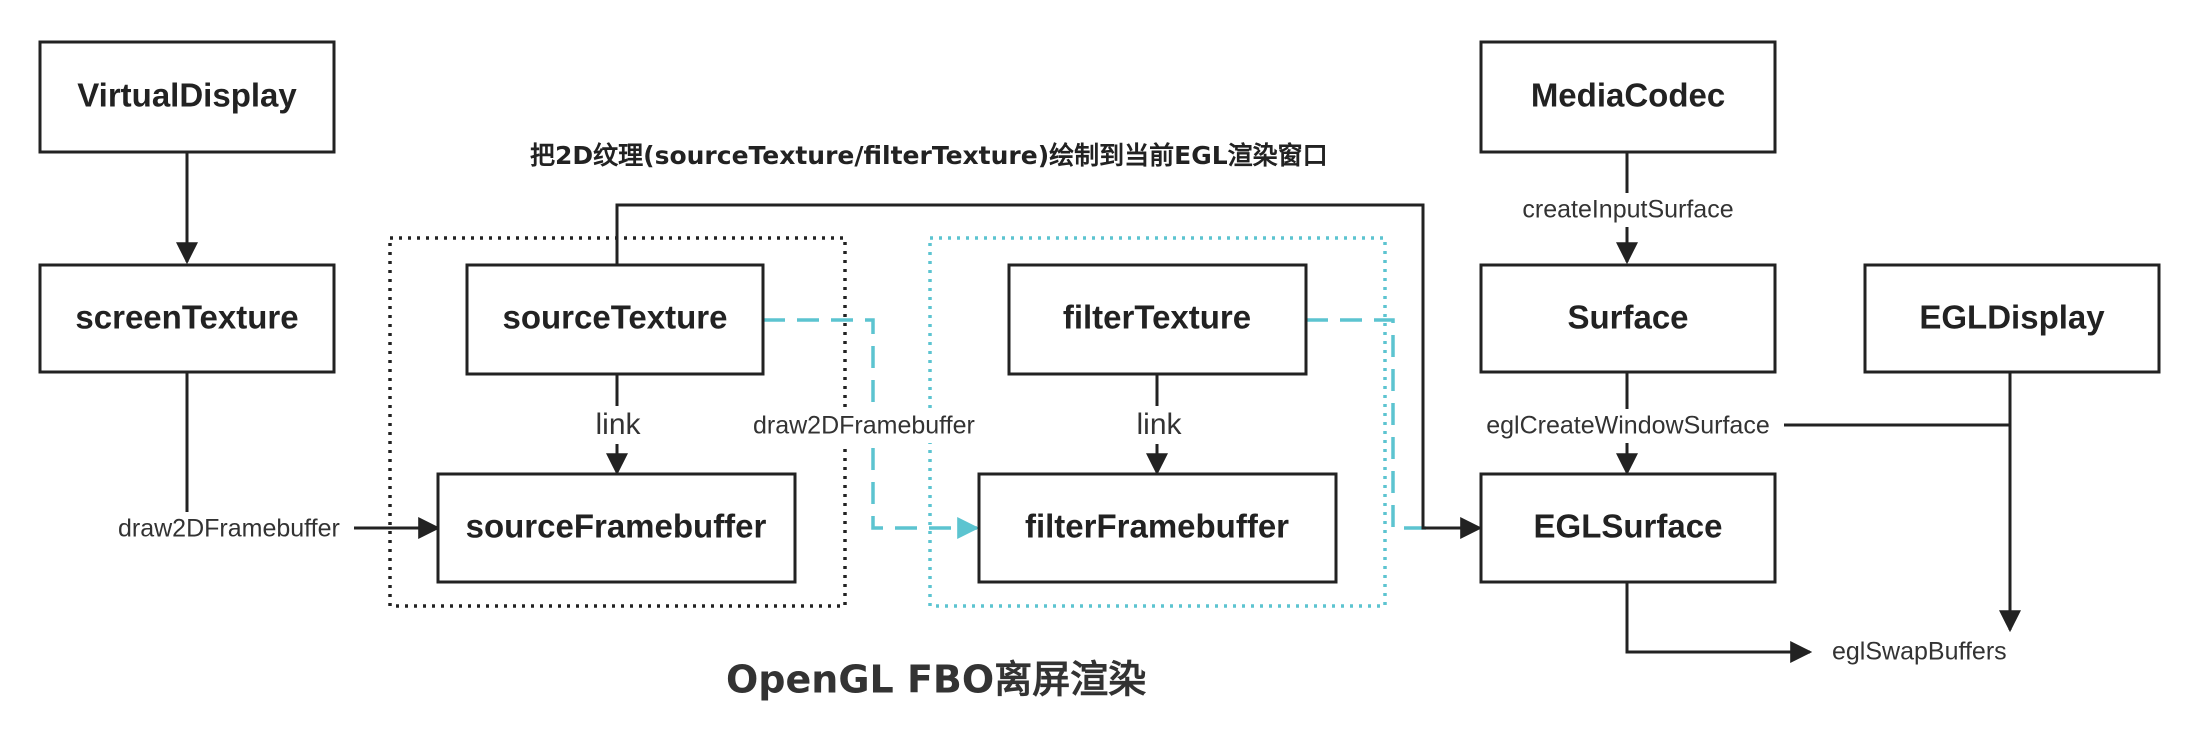 The width and height of the screenshot is (2186, 738). Describe the element at coordinates (1159, 424) in the screenshot. I see `edge-label-link-filter: link` at that location.